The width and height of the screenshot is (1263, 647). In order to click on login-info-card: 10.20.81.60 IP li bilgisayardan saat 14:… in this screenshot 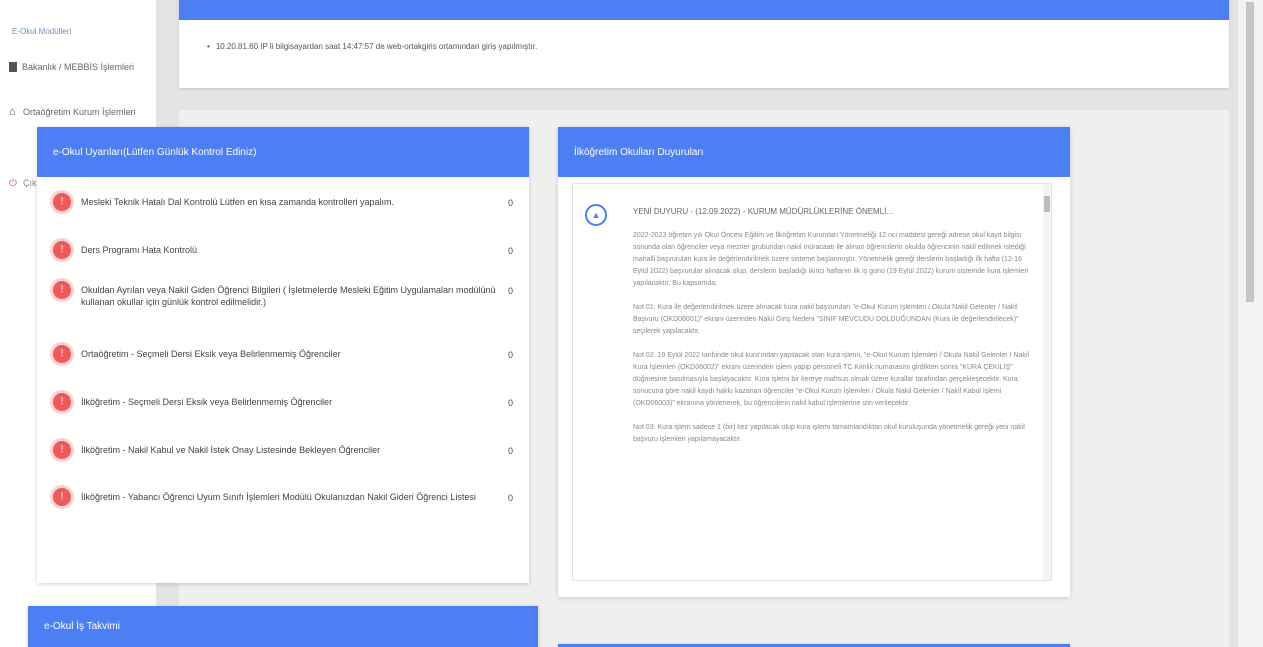, I will do `click(704, 44)`.